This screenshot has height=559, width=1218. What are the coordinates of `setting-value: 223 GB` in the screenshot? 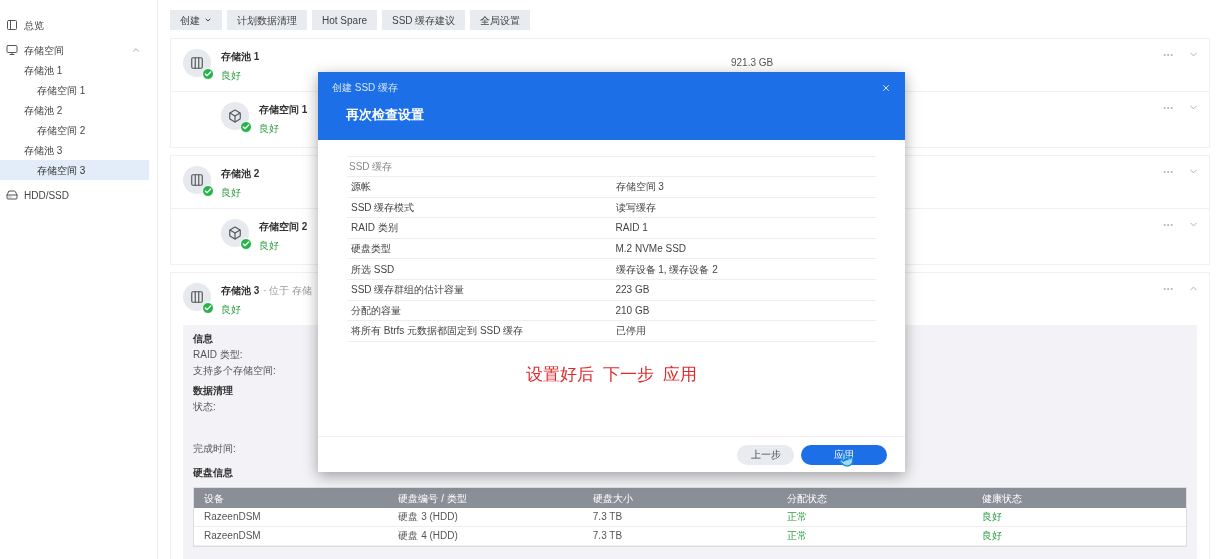 It's located at (632, 290).